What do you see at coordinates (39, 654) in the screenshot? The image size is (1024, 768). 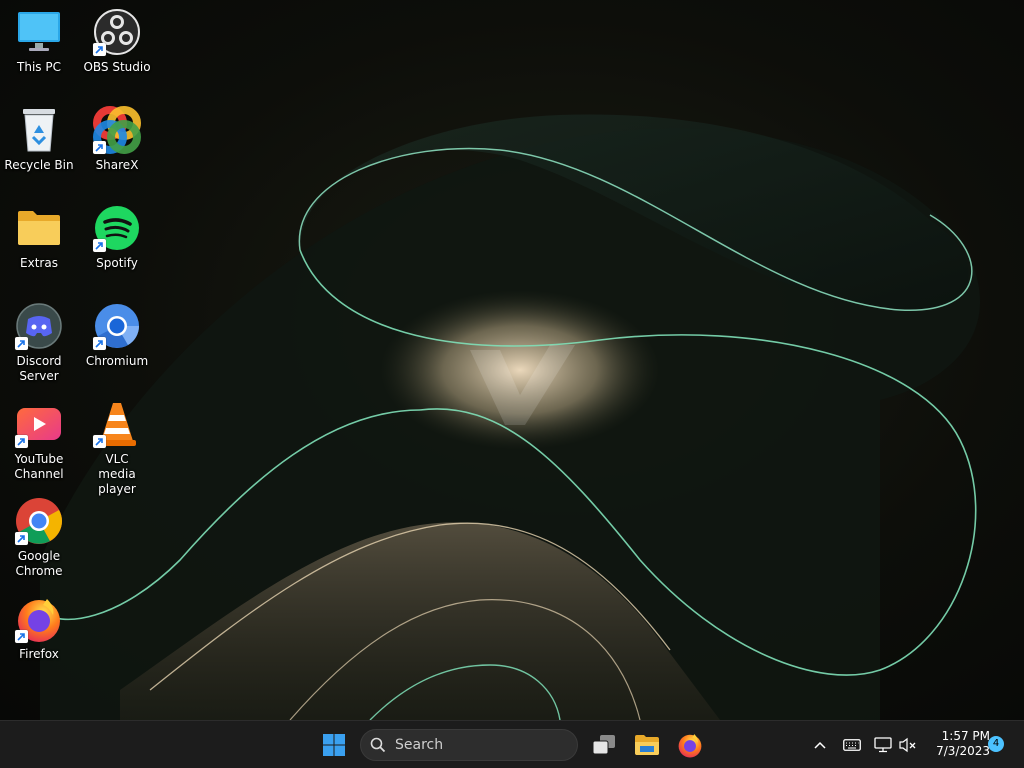 I see `desktop-icon-label: Firefox` at bounding box center [39, 654].